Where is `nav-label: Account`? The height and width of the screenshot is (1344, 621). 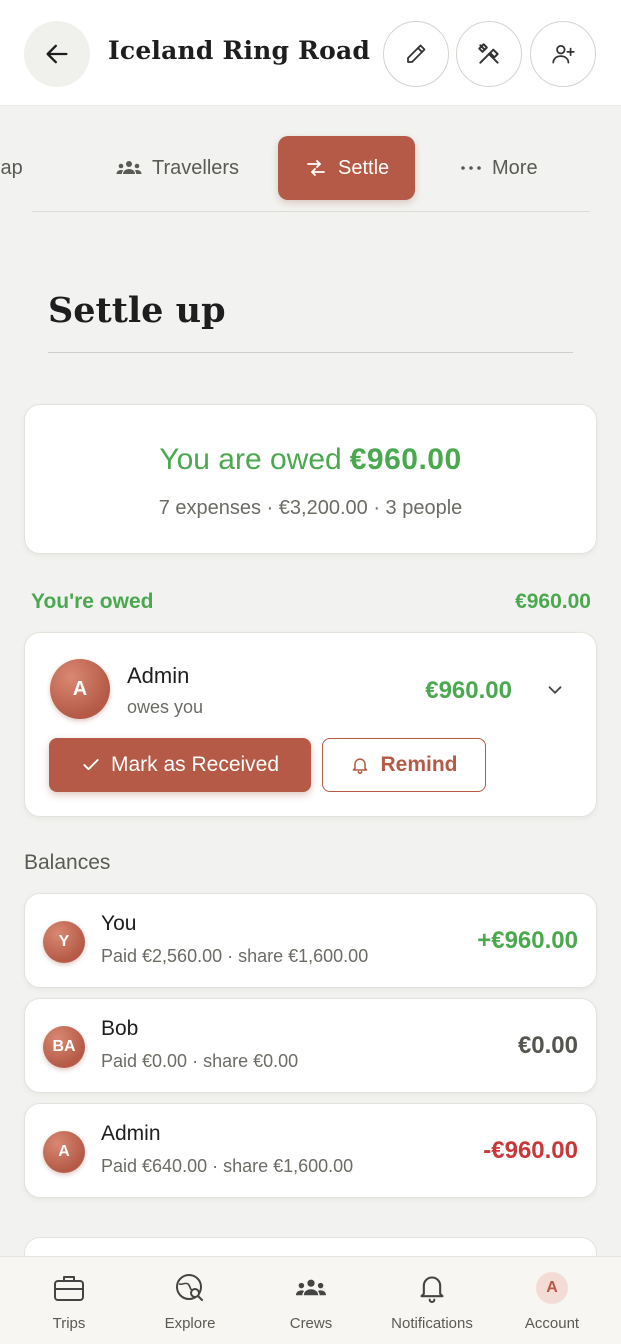
nav-label: Account is located at coordinates (552, 1323).